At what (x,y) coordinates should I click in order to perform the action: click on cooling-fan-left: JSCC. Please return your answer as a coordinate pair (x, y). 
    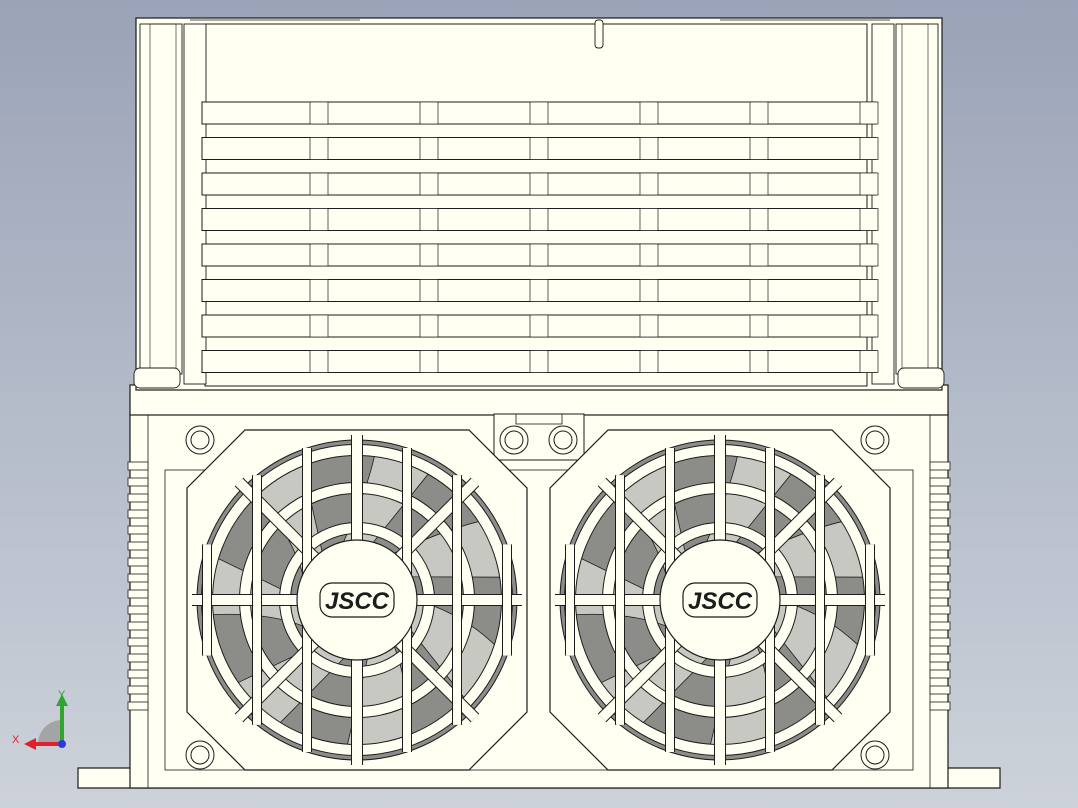
    Looking at the image, I should click on (357, 600).